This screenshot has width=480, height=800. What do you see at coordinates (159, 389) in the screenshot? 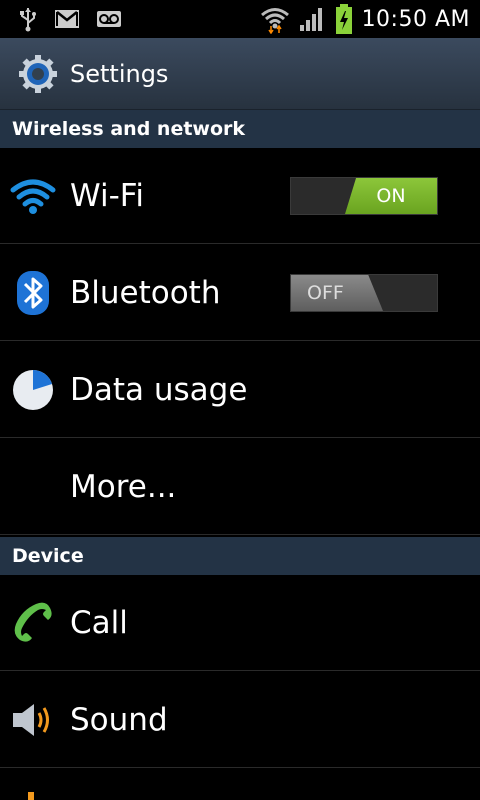
I see `settings-item-label: Data usage` at bounding box center [159, 389].